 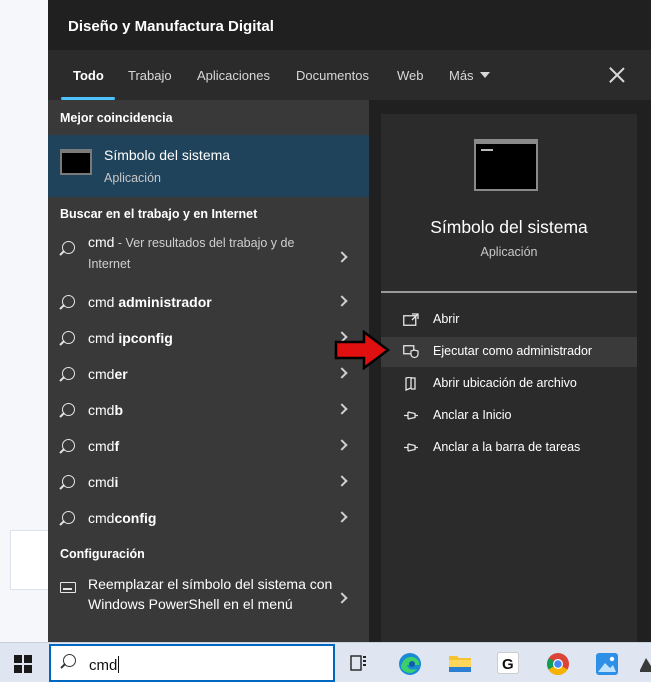 I want to click on suggestion-bold: i, so click(x=116, y=482).